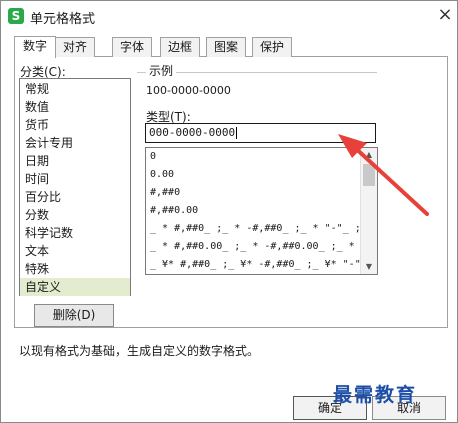 This screenshot has width=458, height=423. I want to click on tab-number: 数字, so click(35, 47).